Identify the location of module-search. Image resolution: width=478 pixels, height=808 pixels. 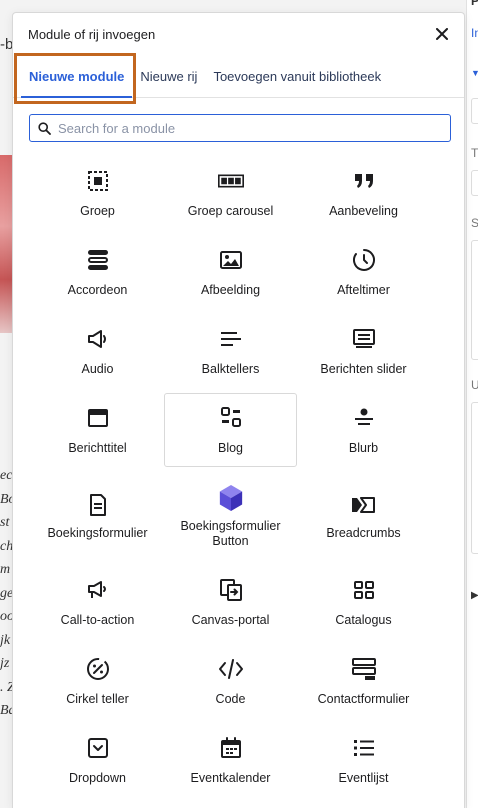
(240, 128).